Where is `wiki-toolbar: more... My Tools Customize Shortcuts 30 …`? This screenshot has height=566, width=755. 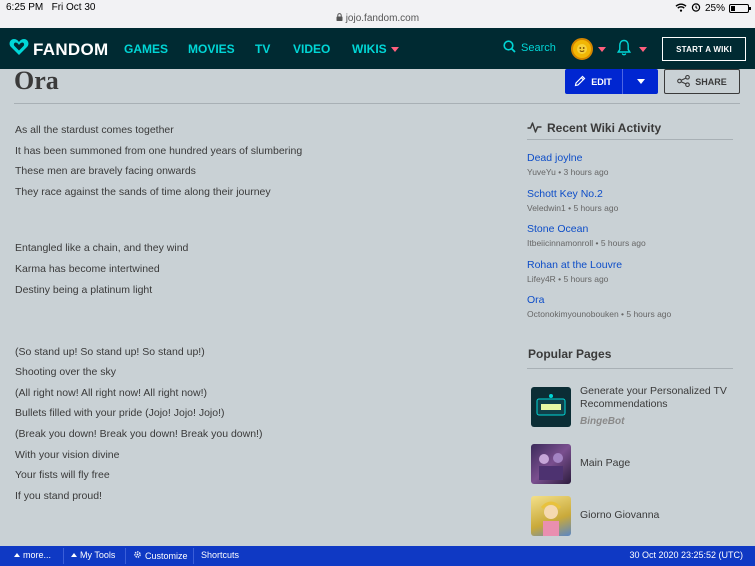
wiki-toolbar: more... My Tools Customize Shortcuts 30 … is located at coordinates (377, 556).